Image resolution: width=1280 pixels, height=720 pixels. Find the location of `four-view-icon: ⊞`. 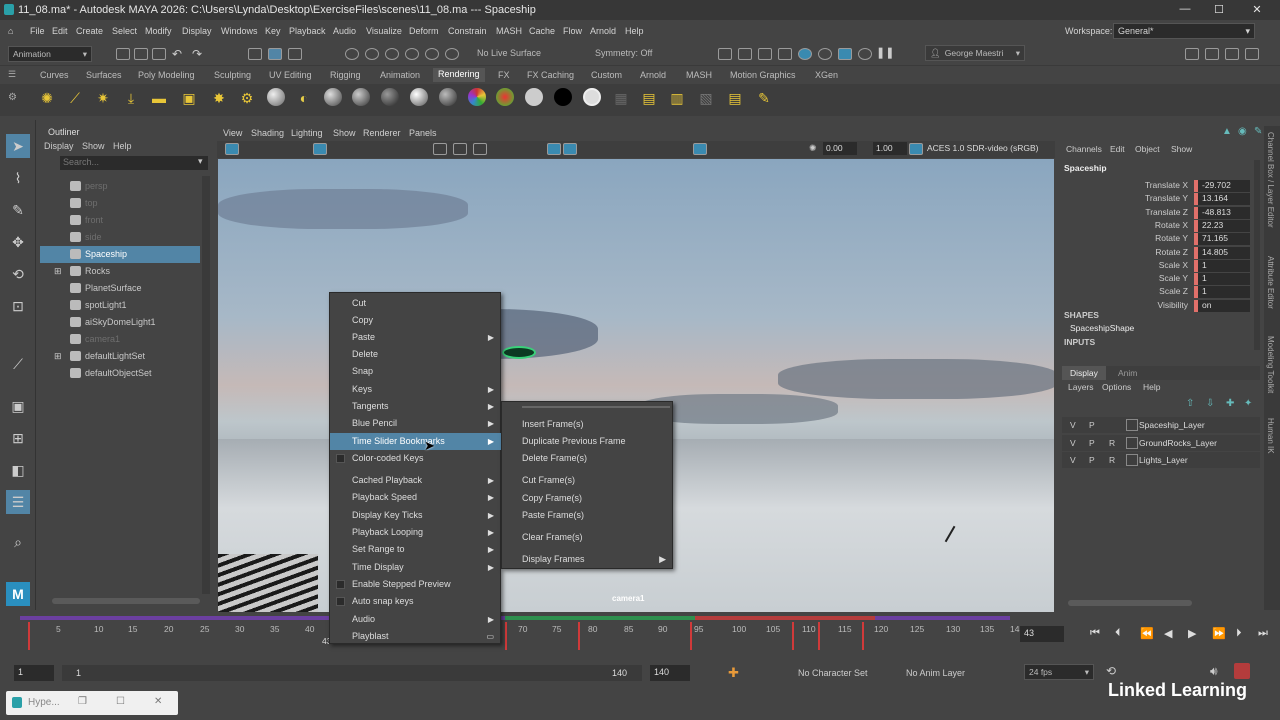

four-view-icon: ⊞ is located at coordinates (18, 438).